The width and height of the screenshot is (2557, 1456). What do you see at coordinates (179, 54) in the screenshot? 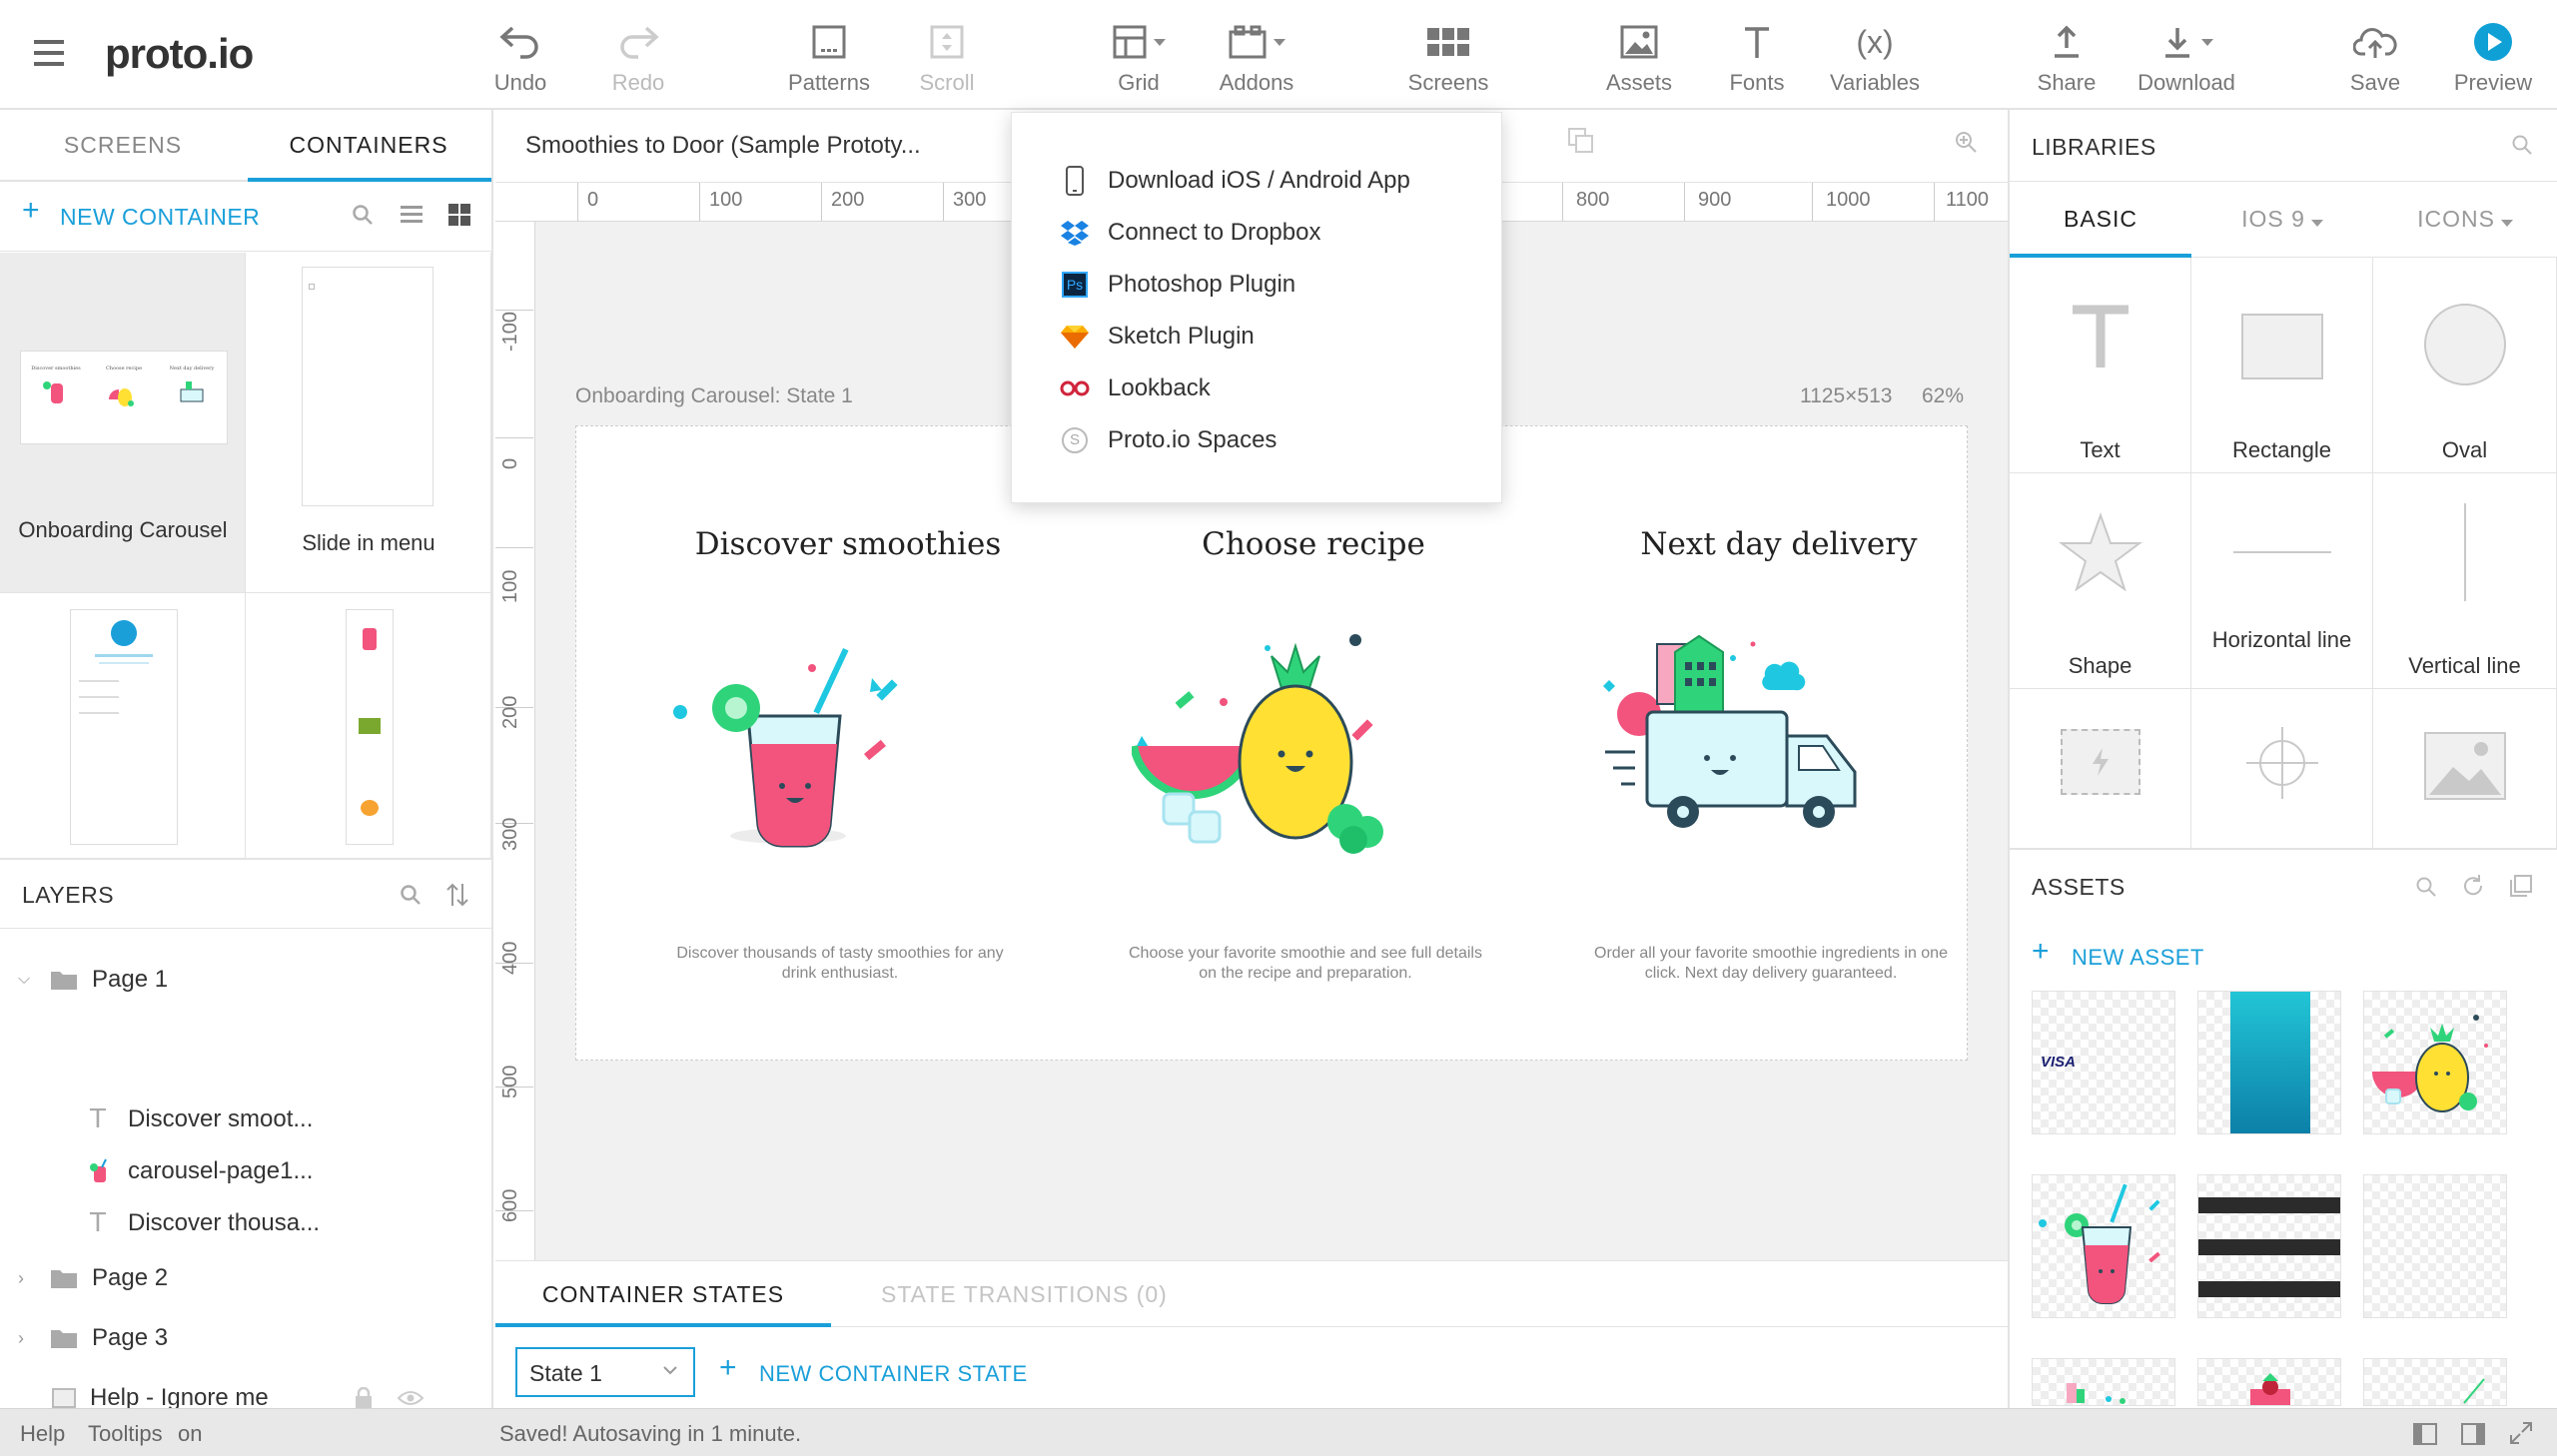
I see `logo: proto.io` at bounding box center [179, 54].